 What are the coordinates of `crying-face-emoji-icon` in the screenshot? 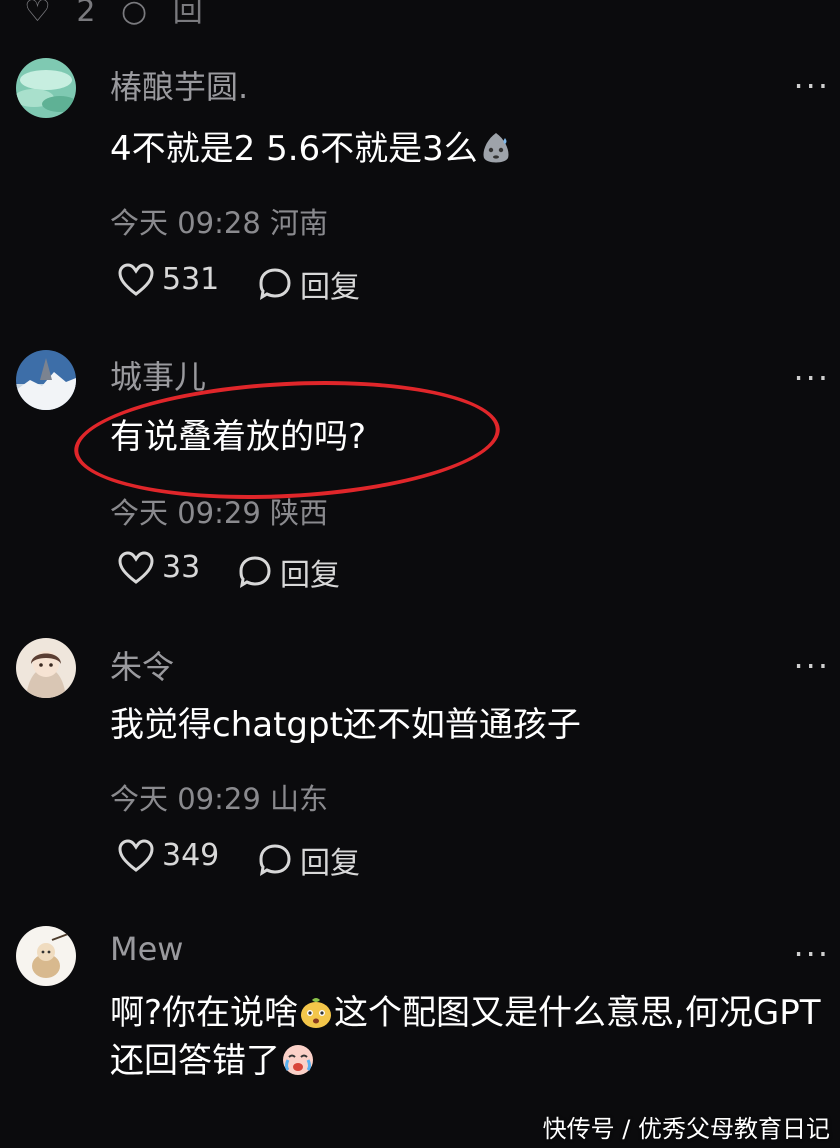 It's located at (298, 1059).